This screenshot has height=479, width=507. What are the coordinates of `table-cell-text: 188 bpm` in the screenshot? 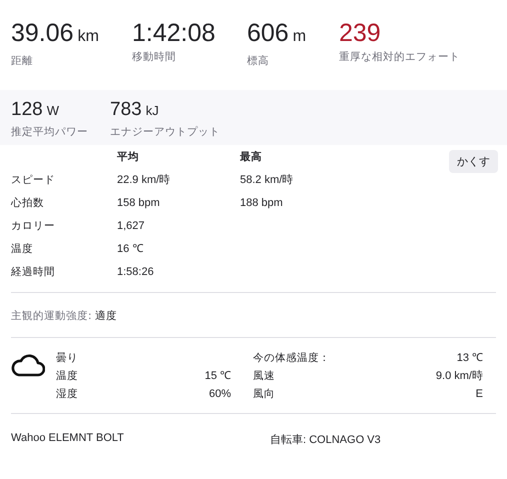 It's located at (262, 203).